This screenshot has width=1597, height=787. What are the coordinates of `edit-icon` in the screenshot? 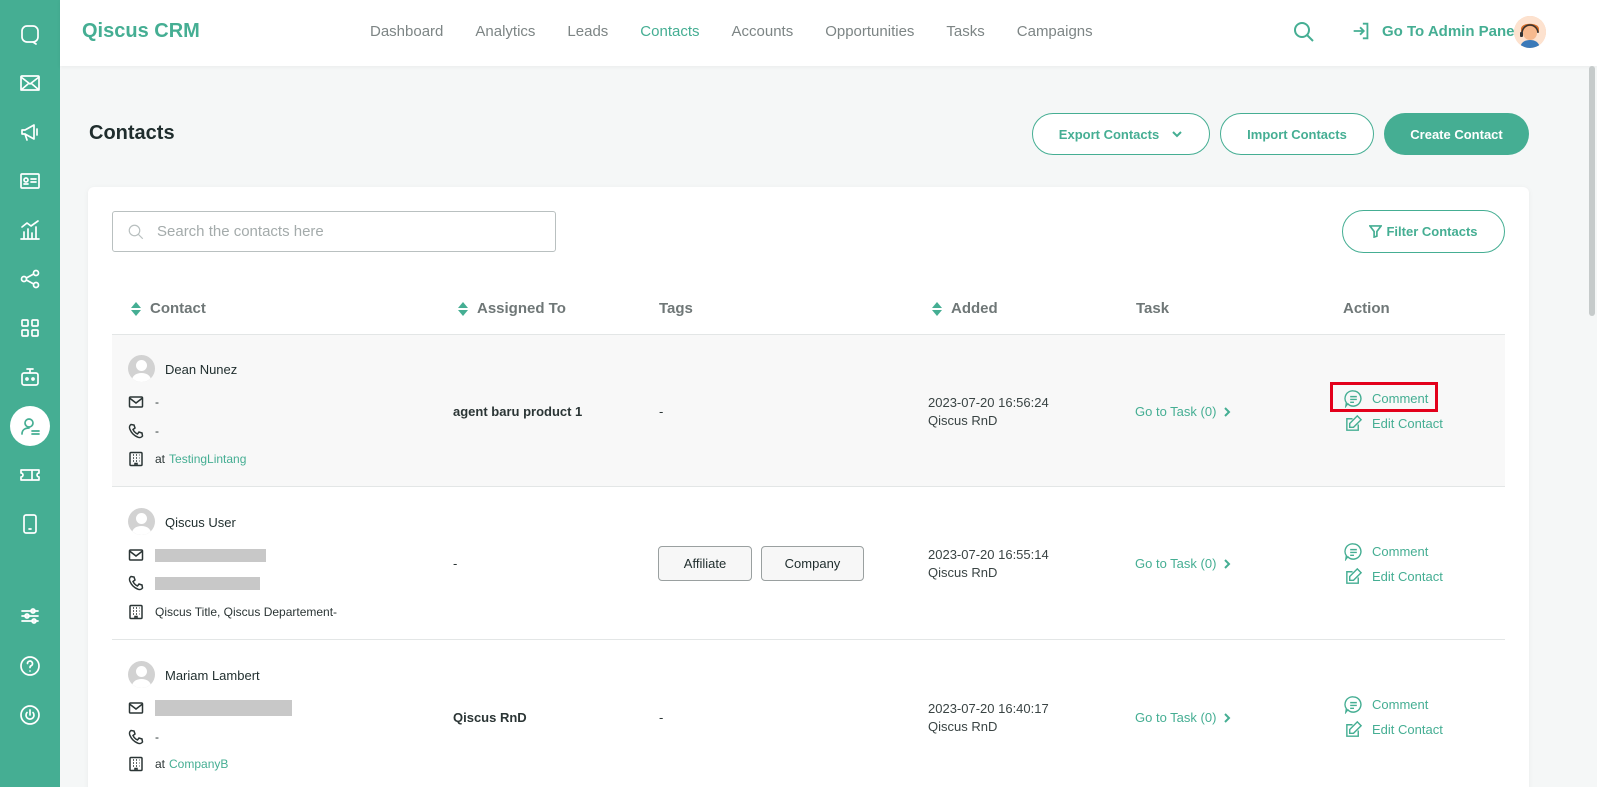 It's located at (1354, 728).